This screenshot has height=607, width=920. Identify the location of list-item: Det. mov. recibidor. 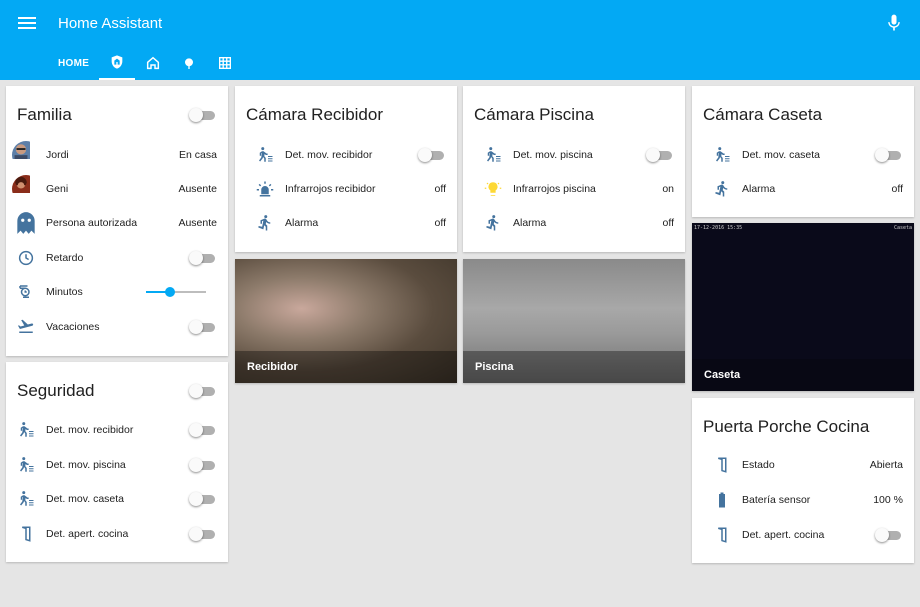
(346, 155).